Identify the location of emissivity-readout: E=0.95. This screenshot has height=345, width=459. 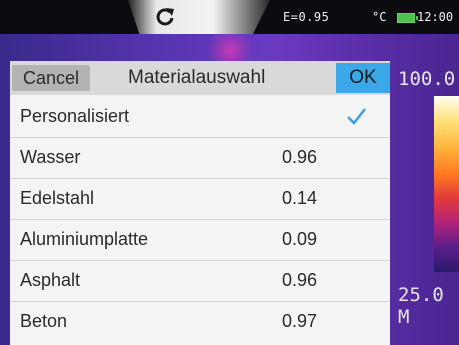
(306, 17).